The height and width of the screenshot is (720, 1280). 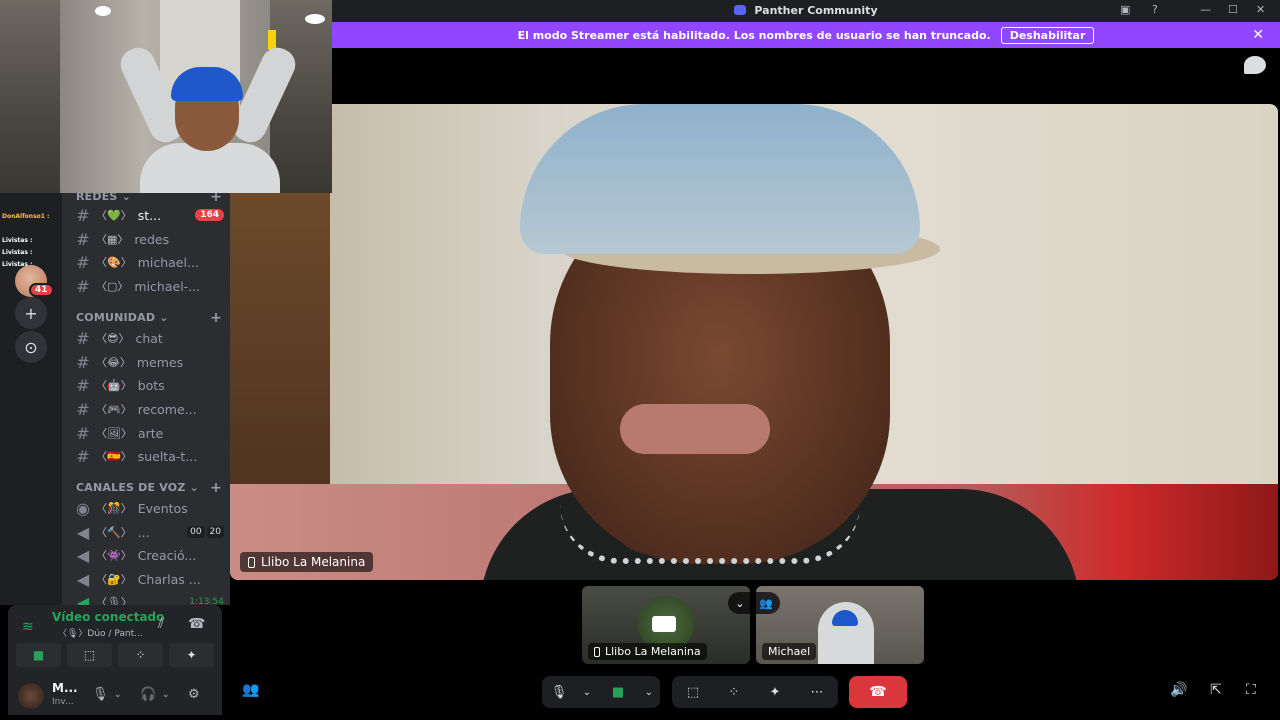 I want to click on participant-tile: Michael, so click(x=840, y=625).